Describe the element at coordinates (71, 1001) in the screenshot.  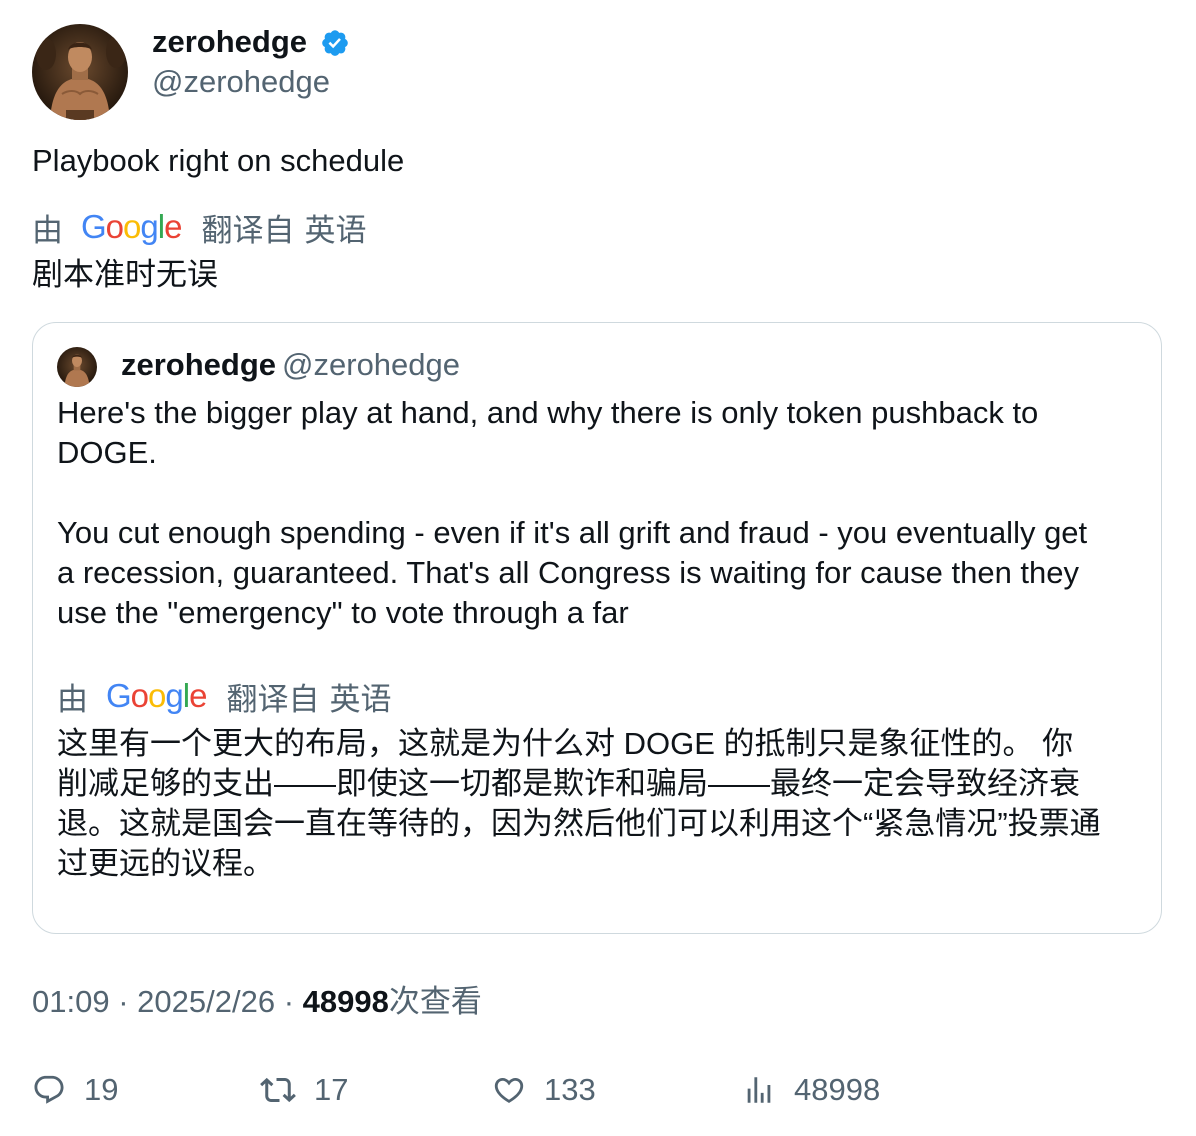
I see `tweet-time: 01:09` at that location.